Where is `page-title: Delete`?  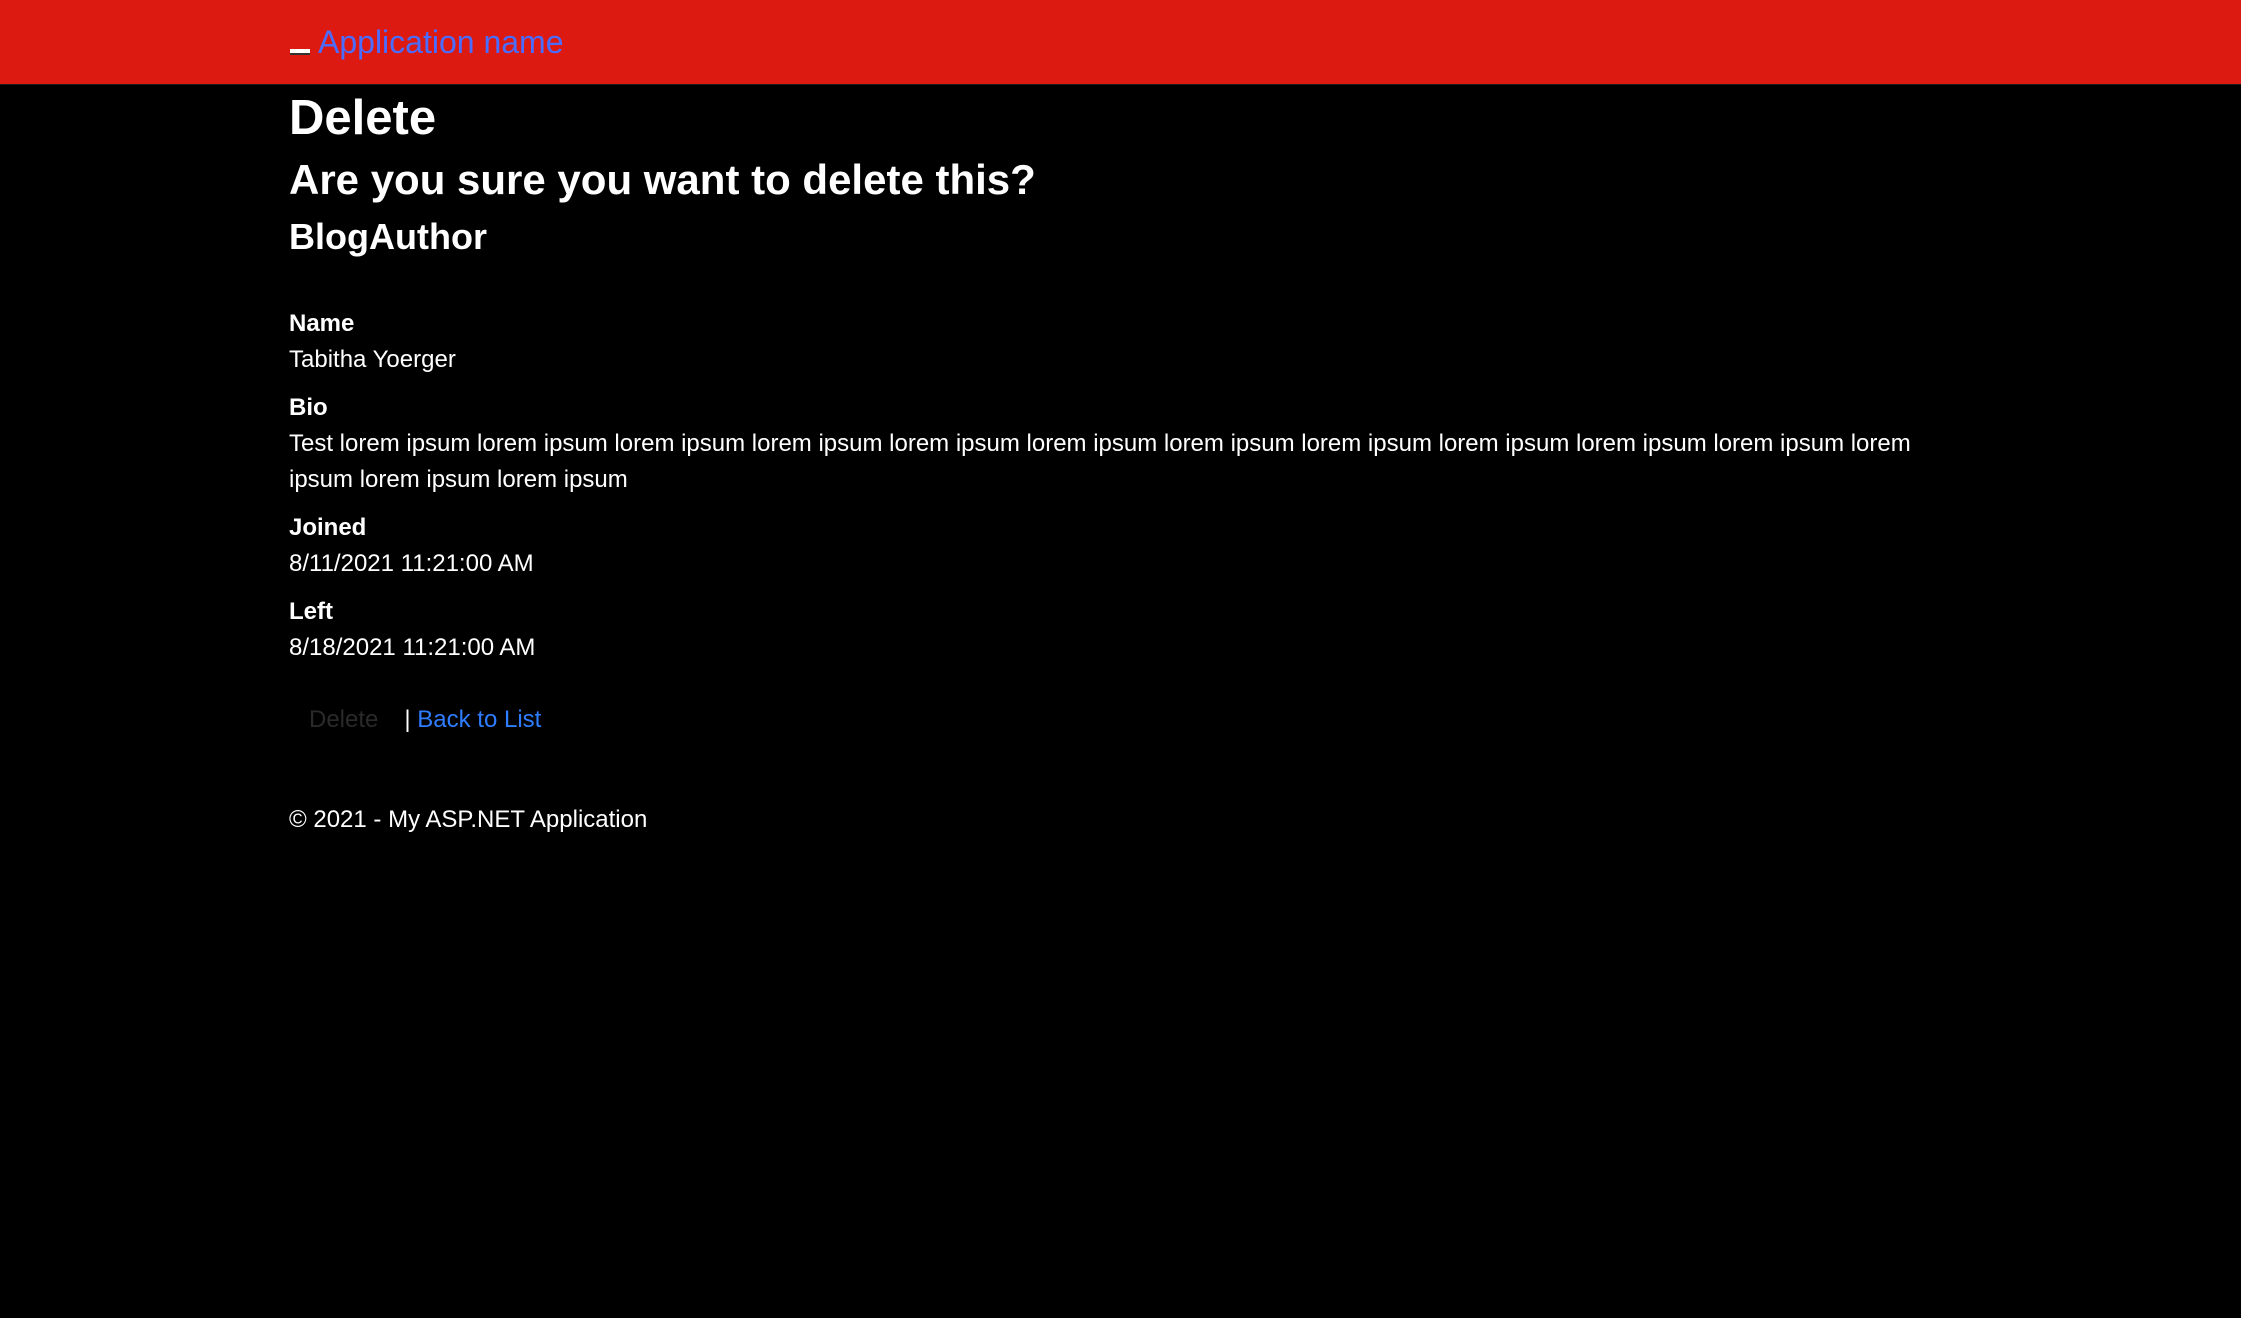
page-title: Delete is located at coordinates (363, 118).